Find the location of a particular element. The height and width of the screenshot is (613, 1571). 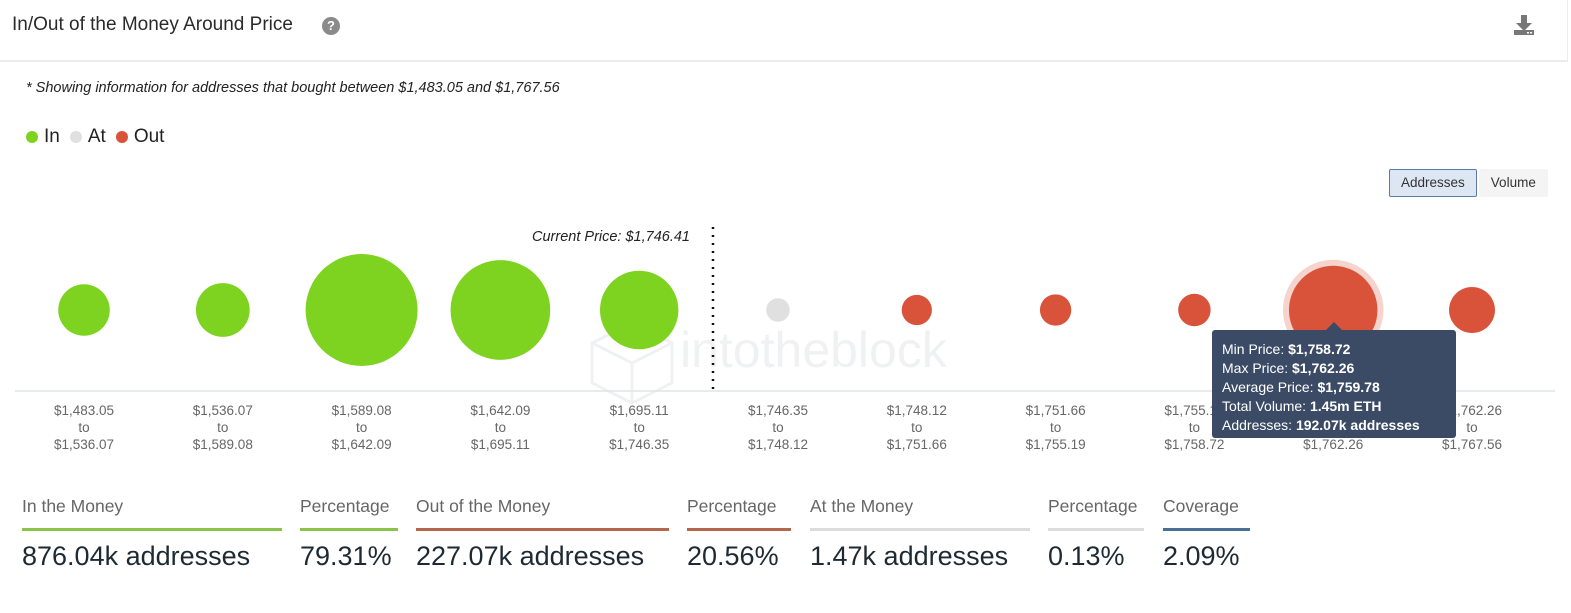

stat-at-the-money: At the Money 1.47k addresses is located at coordinates (920, 534).